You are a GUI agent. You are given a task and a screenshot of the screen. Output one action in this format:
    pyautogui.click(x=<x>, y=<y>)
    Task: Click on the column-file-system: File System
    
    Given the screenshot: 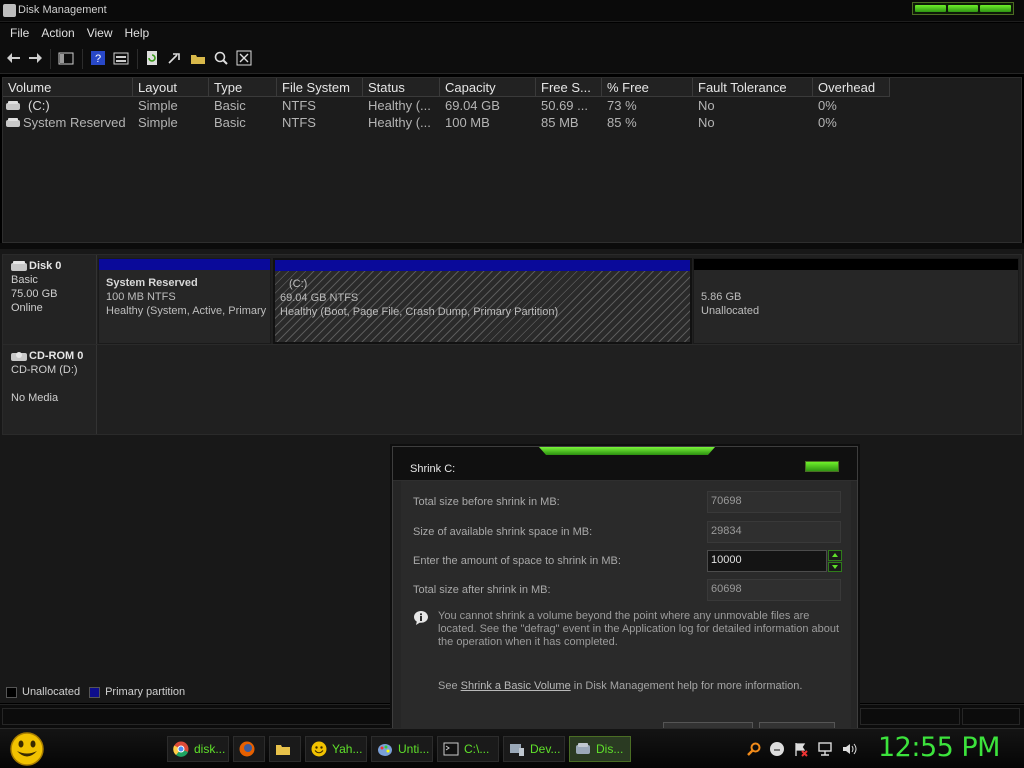 What is the action you would take?
    pyautogui.click(x=320, y=87)
    